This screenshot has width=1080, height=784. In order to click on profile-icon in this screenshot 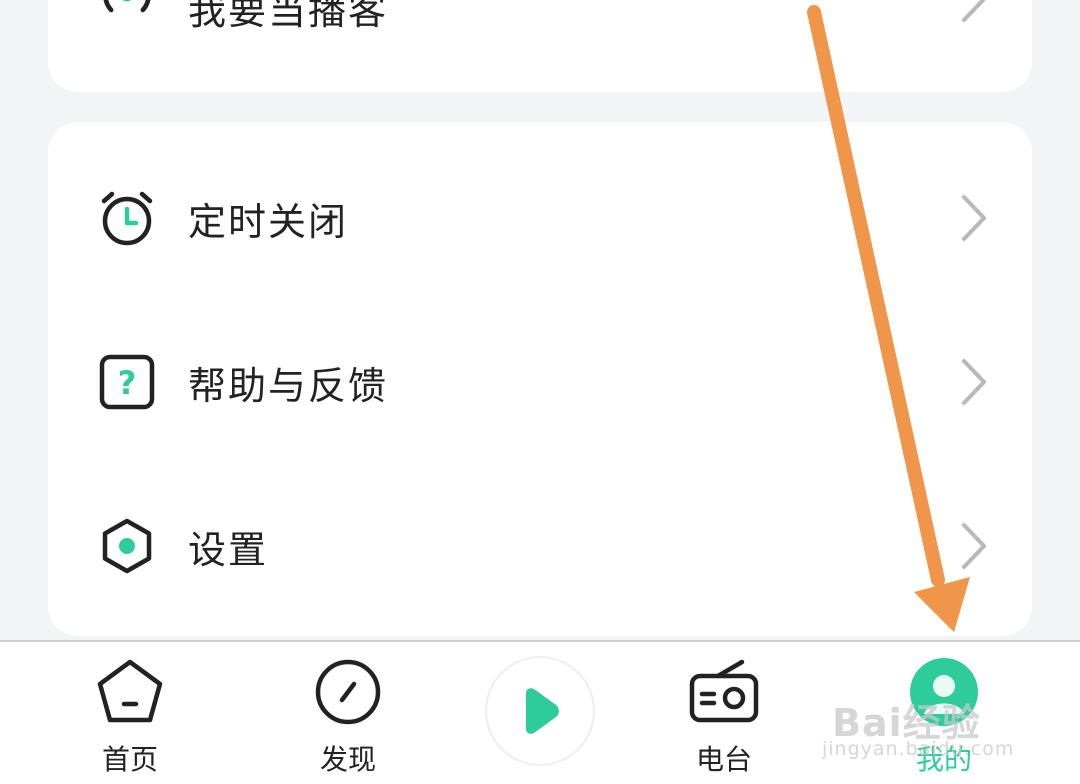, I will do `click(944, 692)`.